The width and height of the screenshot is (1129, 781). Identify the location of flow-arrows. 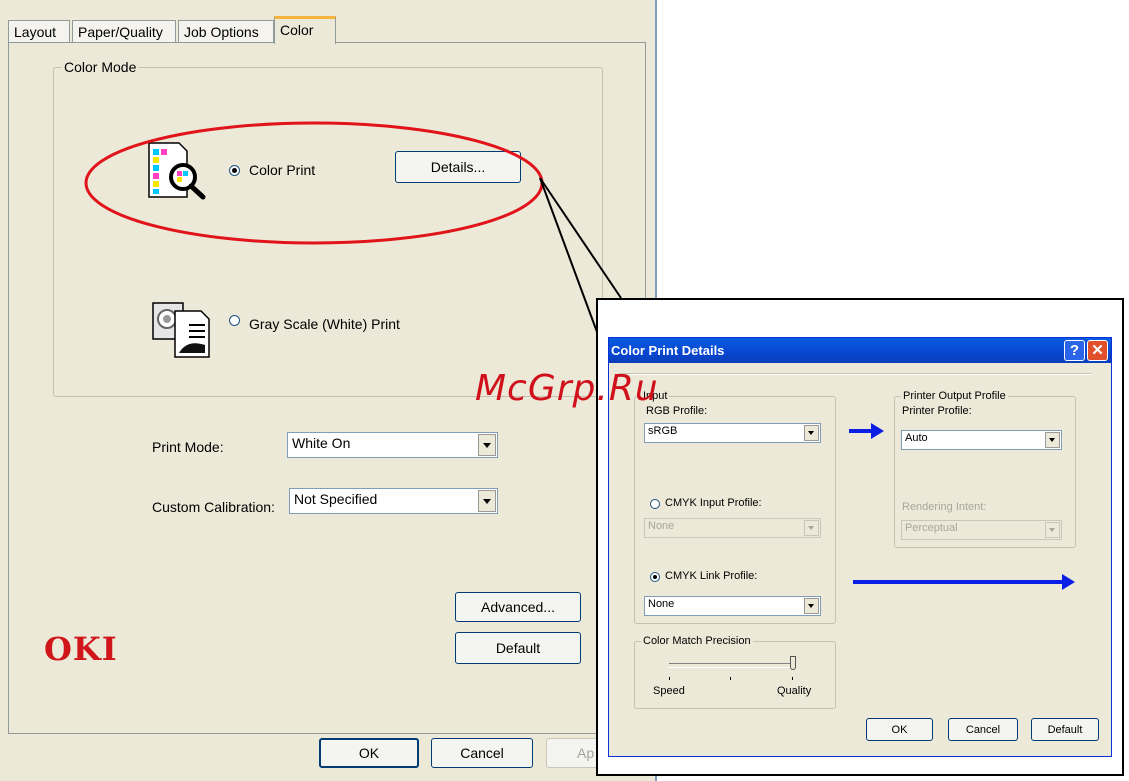
(962, 506).